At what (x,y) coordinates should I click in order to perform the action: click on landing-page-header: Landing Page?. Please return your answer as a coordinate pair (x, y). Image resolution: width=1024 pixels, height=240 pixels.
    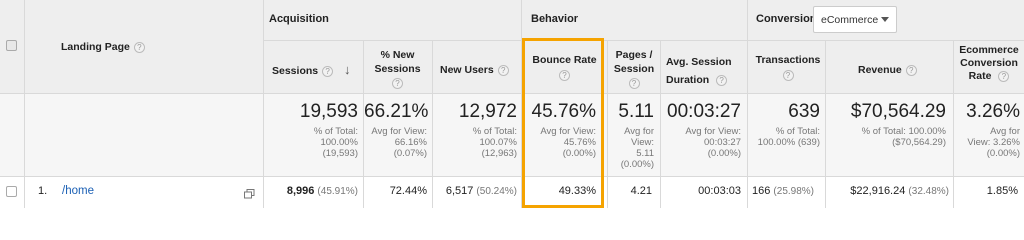
    Looking at the image, I should click on (103, 47).